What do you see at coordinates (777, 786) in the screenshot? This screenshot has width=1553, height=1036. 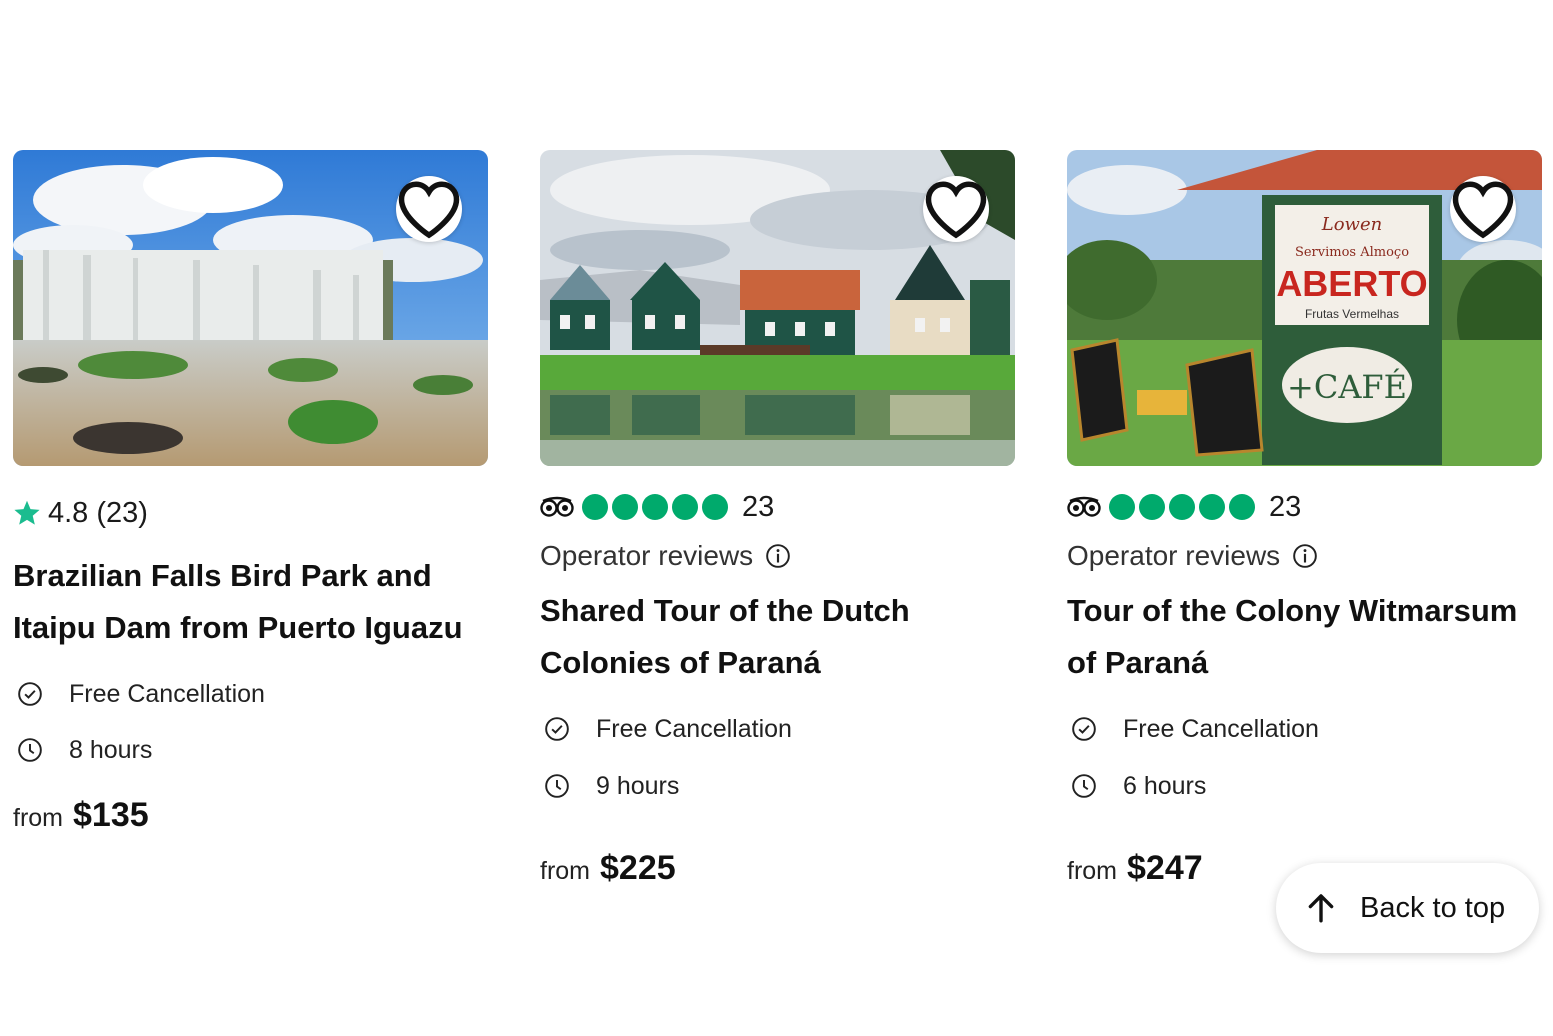 I see `feature-duration: 9 hours` at bounding box center [777, 786].